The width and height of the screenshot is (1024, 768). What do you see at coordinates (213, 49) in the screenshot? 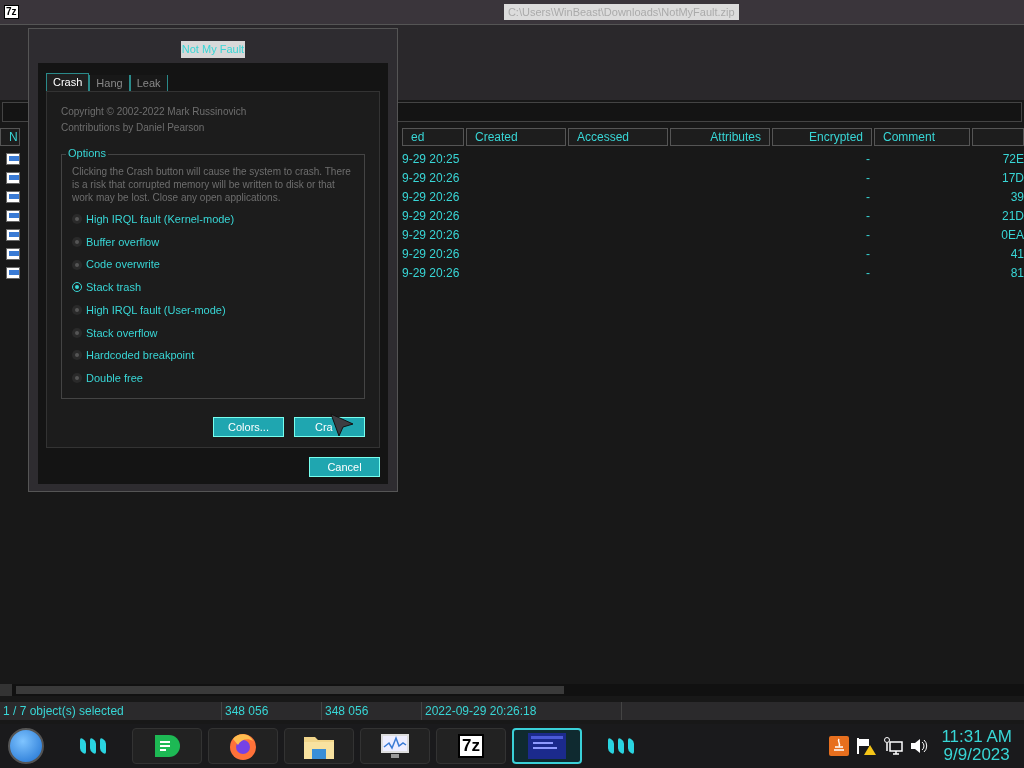
I see `dialog-title: Not My Fault` at bounding box center [213, 49].